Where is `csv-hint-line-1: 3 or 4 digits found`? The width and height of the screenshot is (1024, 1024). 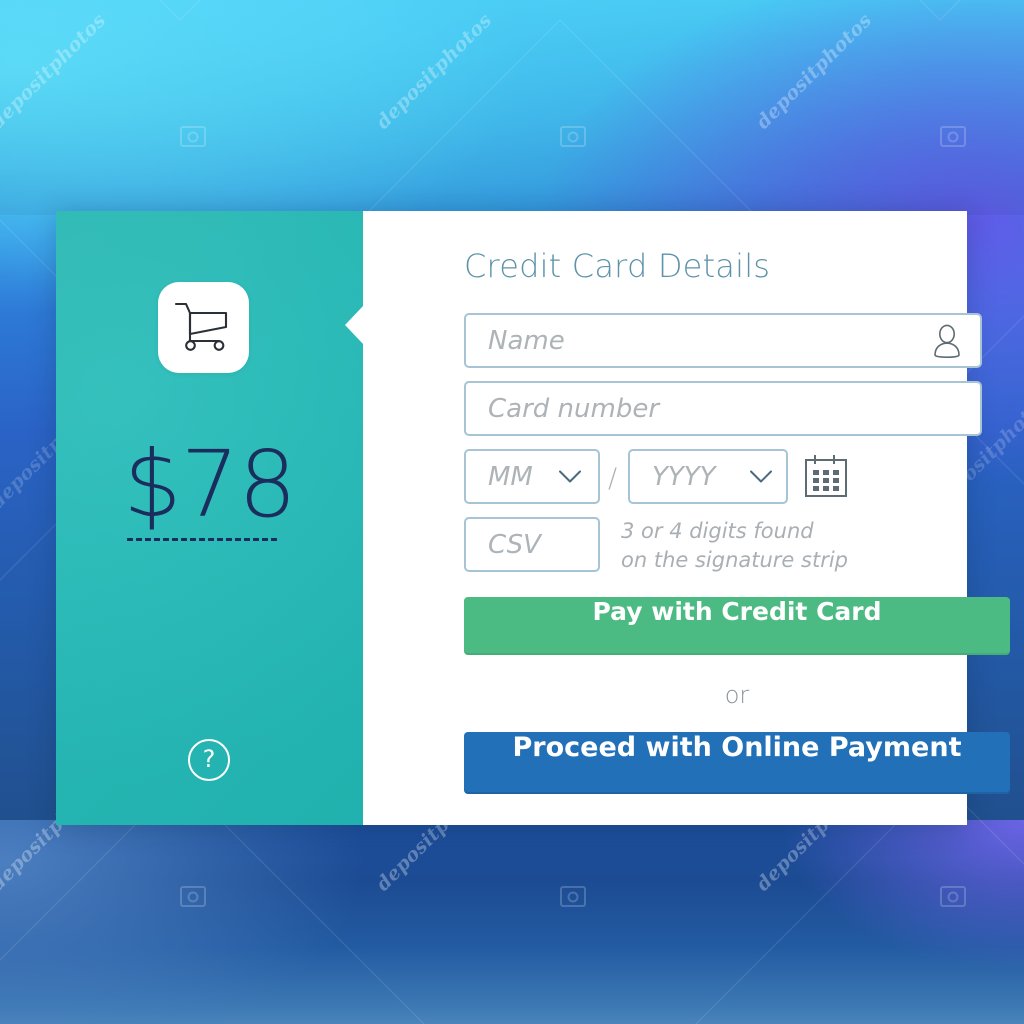 csv-hint-line-1: 3 or 4 digits found is located at coordinates (717, 531).